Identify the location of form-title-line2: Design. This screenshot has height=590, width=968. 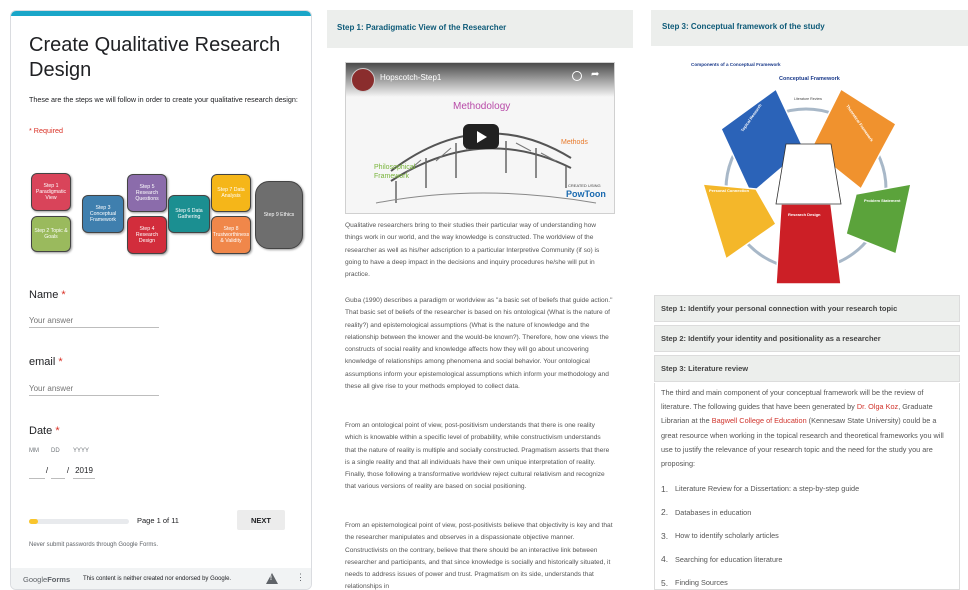
(60, 70).